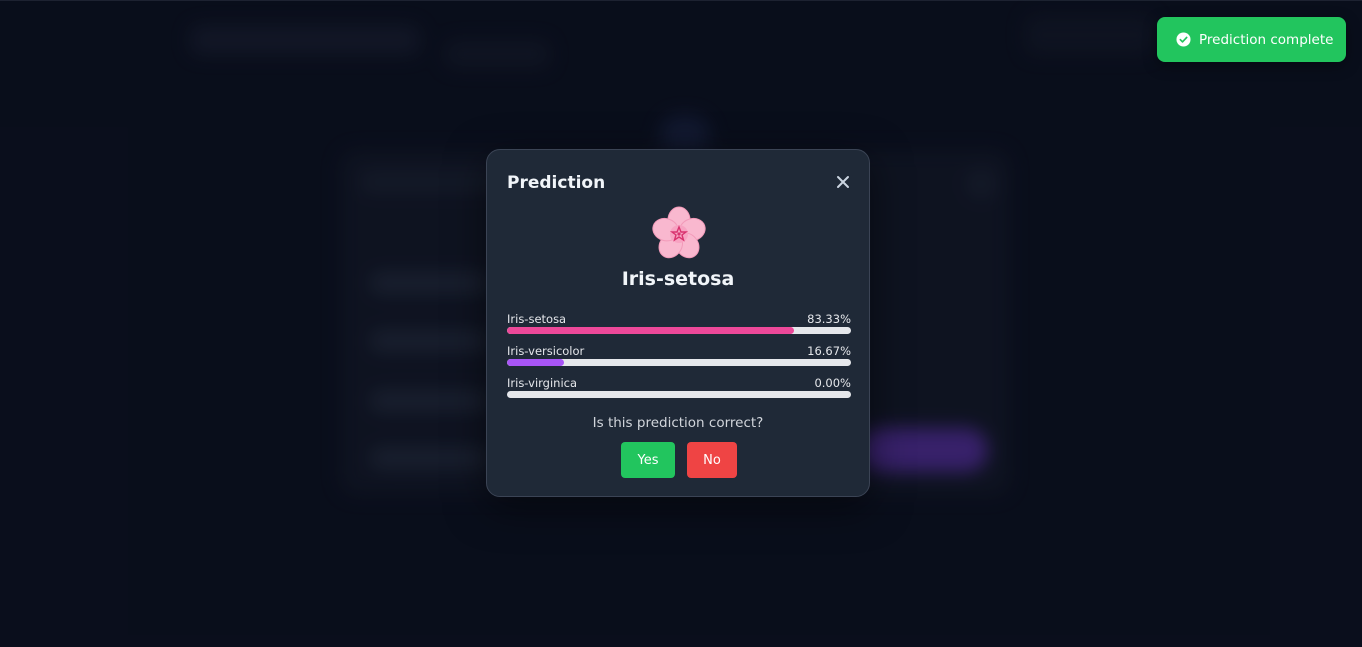 This screenshot has height=647, width=1362. What do you see at coordinates (679, 326) in the screenshot?
I see `probability-row: Iris-setosa 83.33%` at bounding box center [679, 326].